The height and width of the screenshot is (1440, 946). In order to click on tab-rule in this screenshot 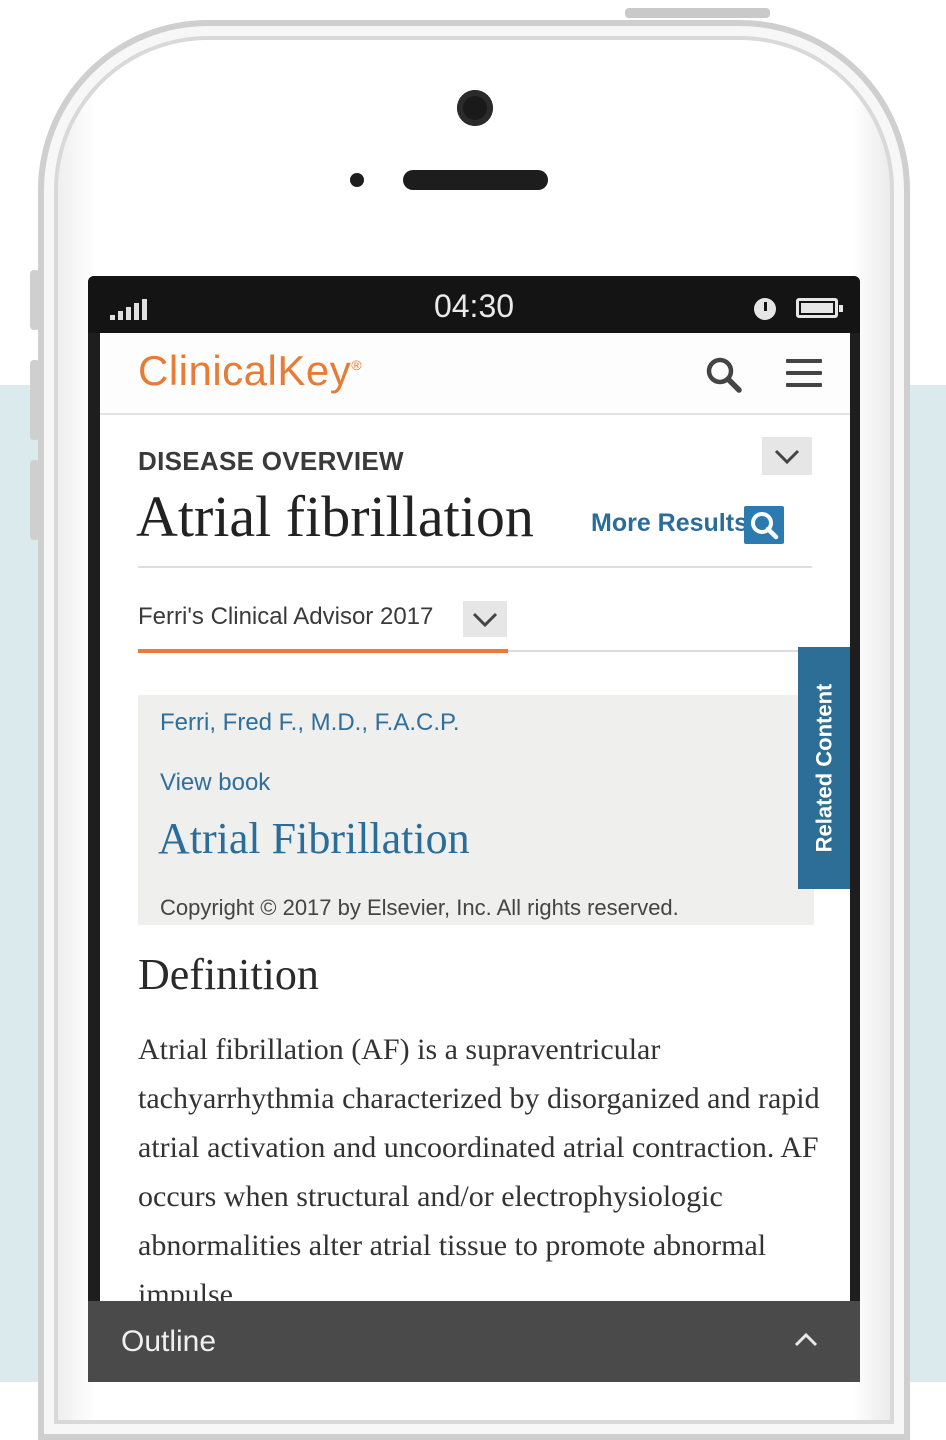, I will do `click(660, 651)`.